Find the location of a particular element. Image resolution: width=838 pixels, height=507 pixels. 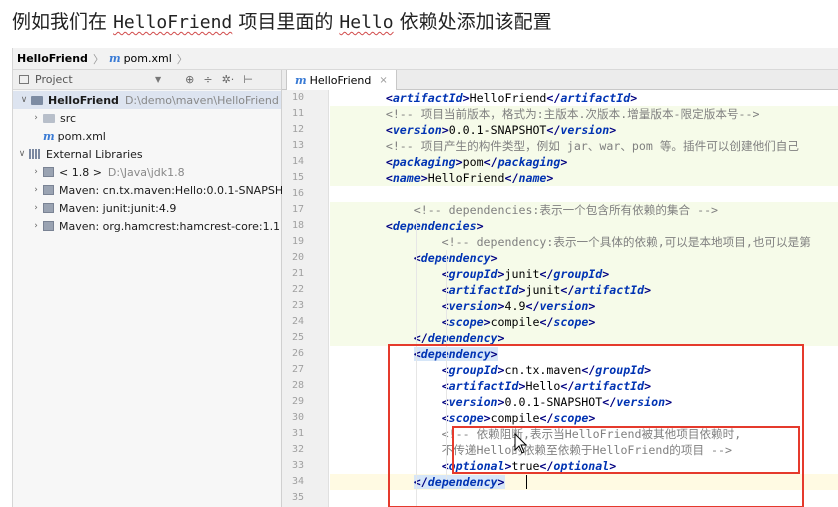

tree-item-project-root: ∨ HelloFriend D:\demo\maven\HelloFriend is located at coordinates (147, 100).